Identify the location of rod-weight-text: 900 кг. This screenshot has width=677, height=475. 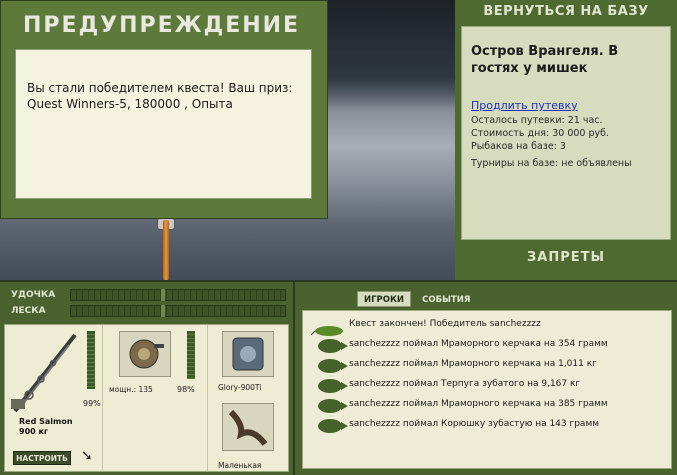
(34, 431).